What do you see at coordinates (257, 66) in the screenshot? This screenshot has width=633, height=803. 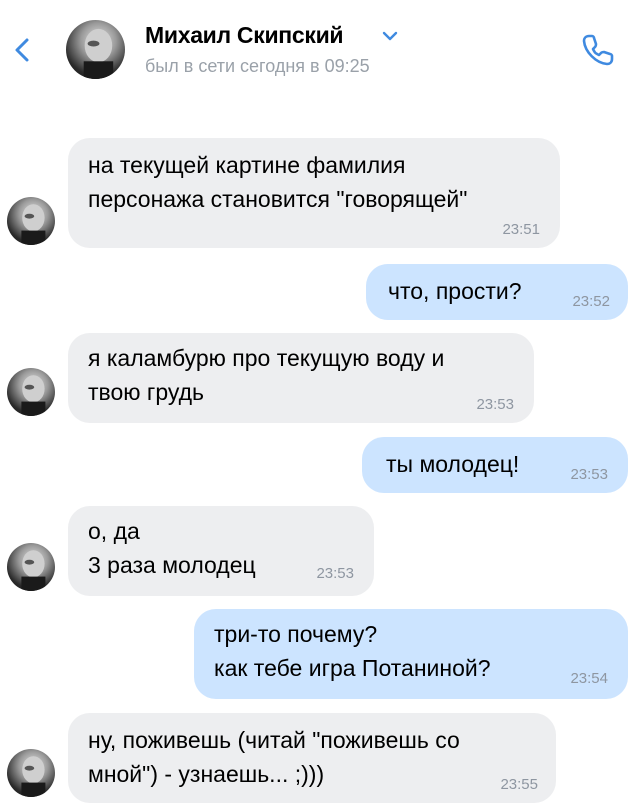 I see `last-seen-status: был в сети сегодня в 09:25` at bounding box center [257, 66].